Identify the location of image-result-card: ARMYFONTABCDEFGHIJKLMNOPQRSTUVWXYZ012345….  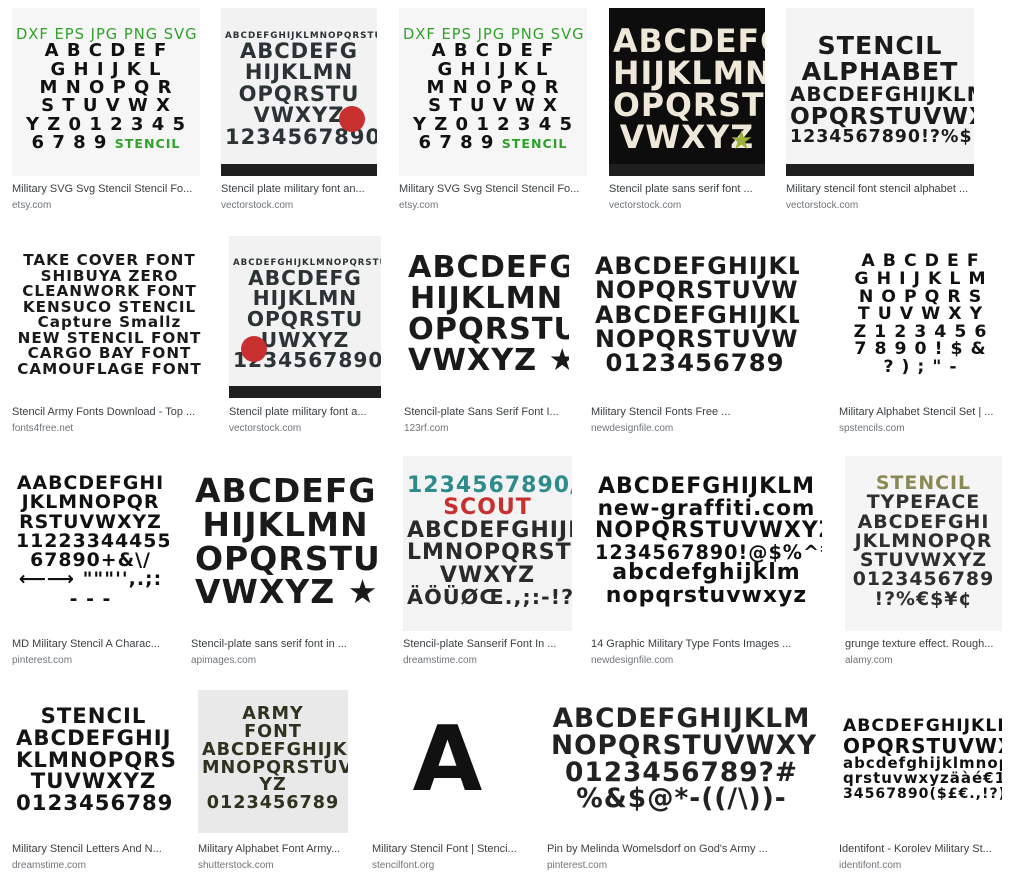
(273, 780).